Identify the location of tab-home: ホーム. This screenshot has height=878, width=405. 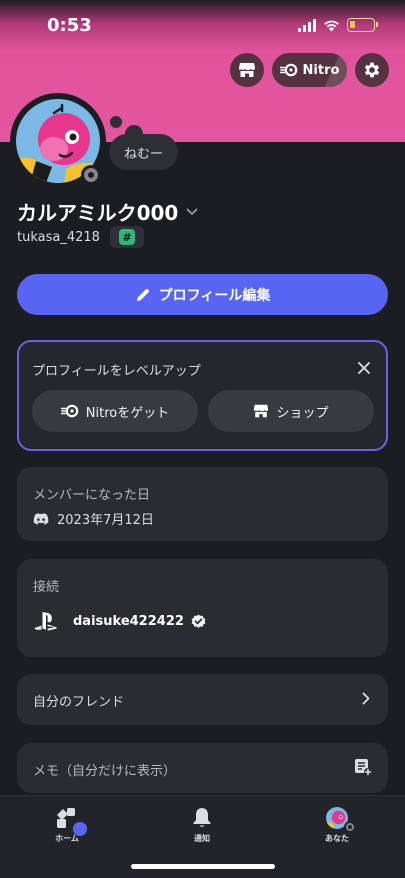
(67, 825).